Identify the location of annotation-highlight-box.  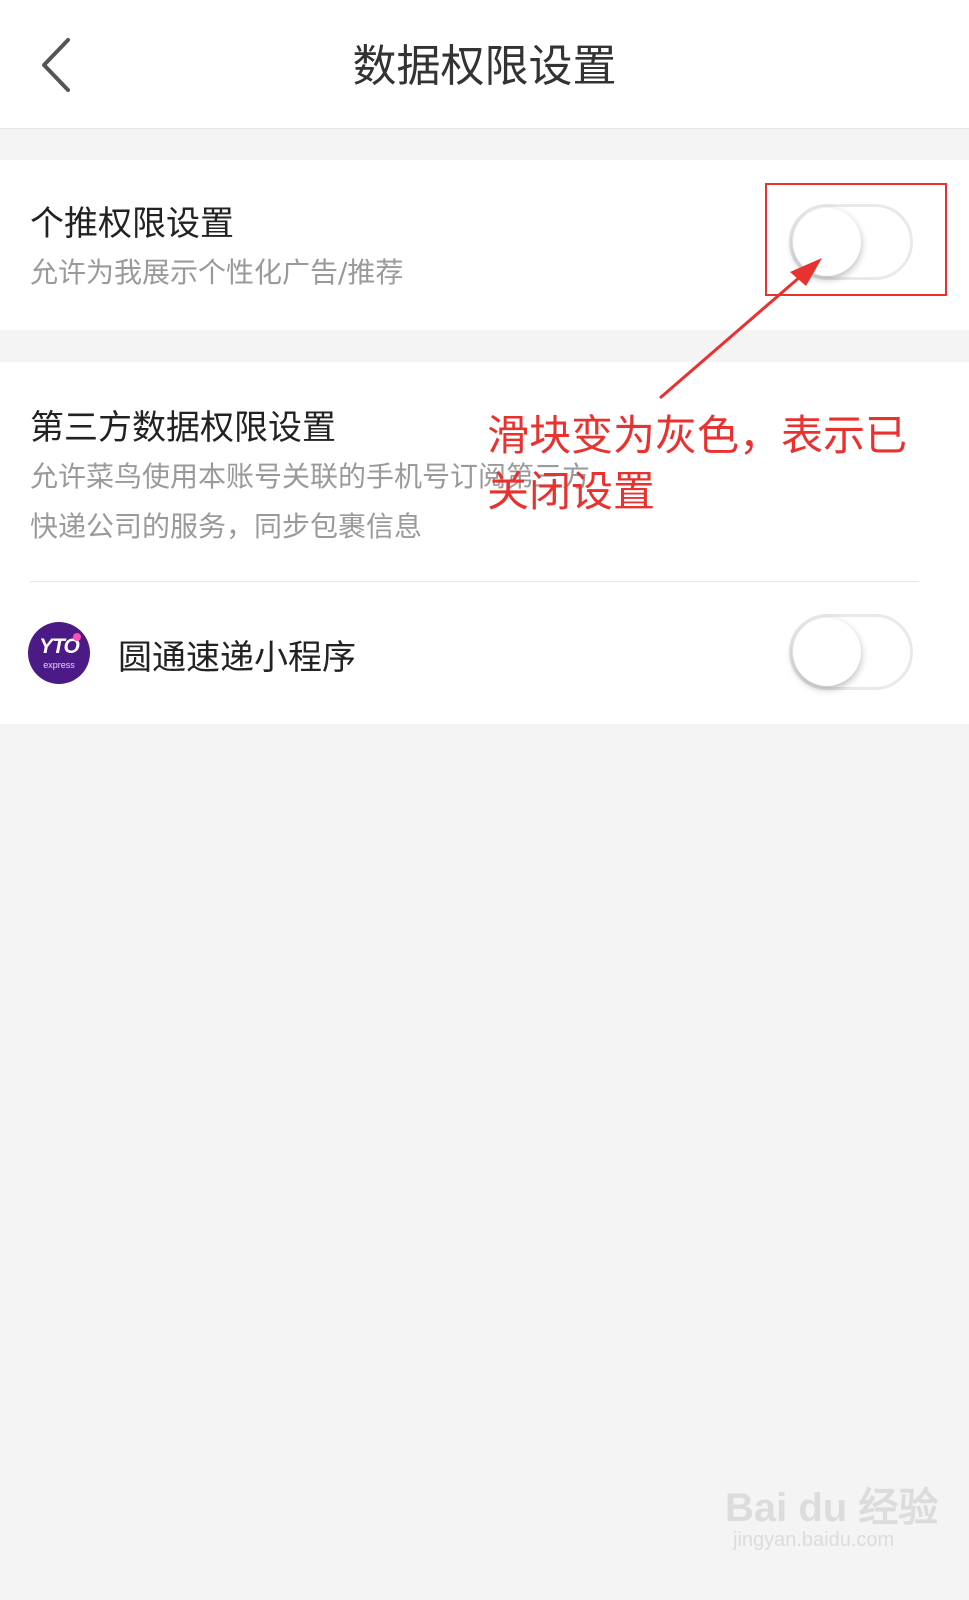
(856, 239).